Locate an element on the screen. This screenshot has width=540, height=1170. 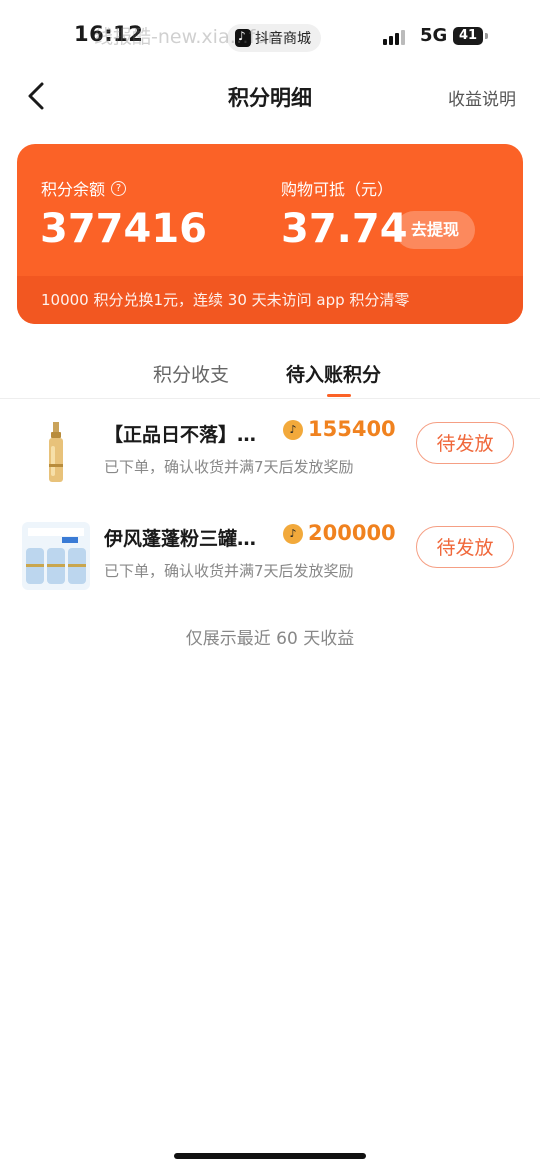
deduct-label: 购物可抵（元） is located at coordinates (337, 189).